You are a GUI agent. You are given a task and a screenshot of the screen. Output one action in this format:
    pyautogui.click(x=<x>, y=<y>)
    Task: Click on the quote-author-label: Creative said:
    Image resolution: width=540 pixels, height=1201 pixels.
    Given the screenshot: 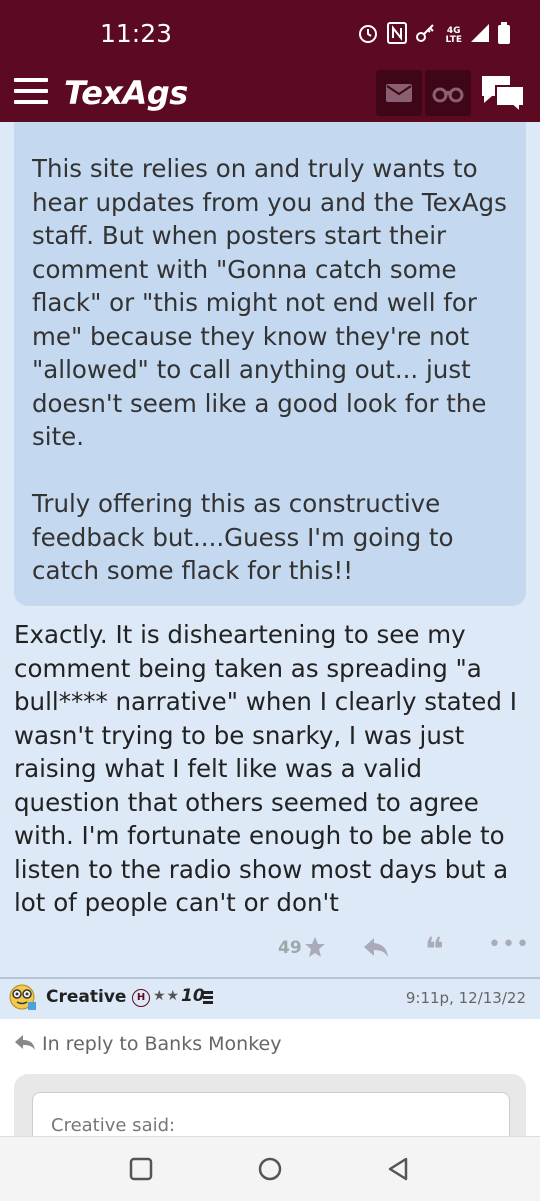 What is the action you would take?
    pyautogui.click(x=113, y=1125)
    